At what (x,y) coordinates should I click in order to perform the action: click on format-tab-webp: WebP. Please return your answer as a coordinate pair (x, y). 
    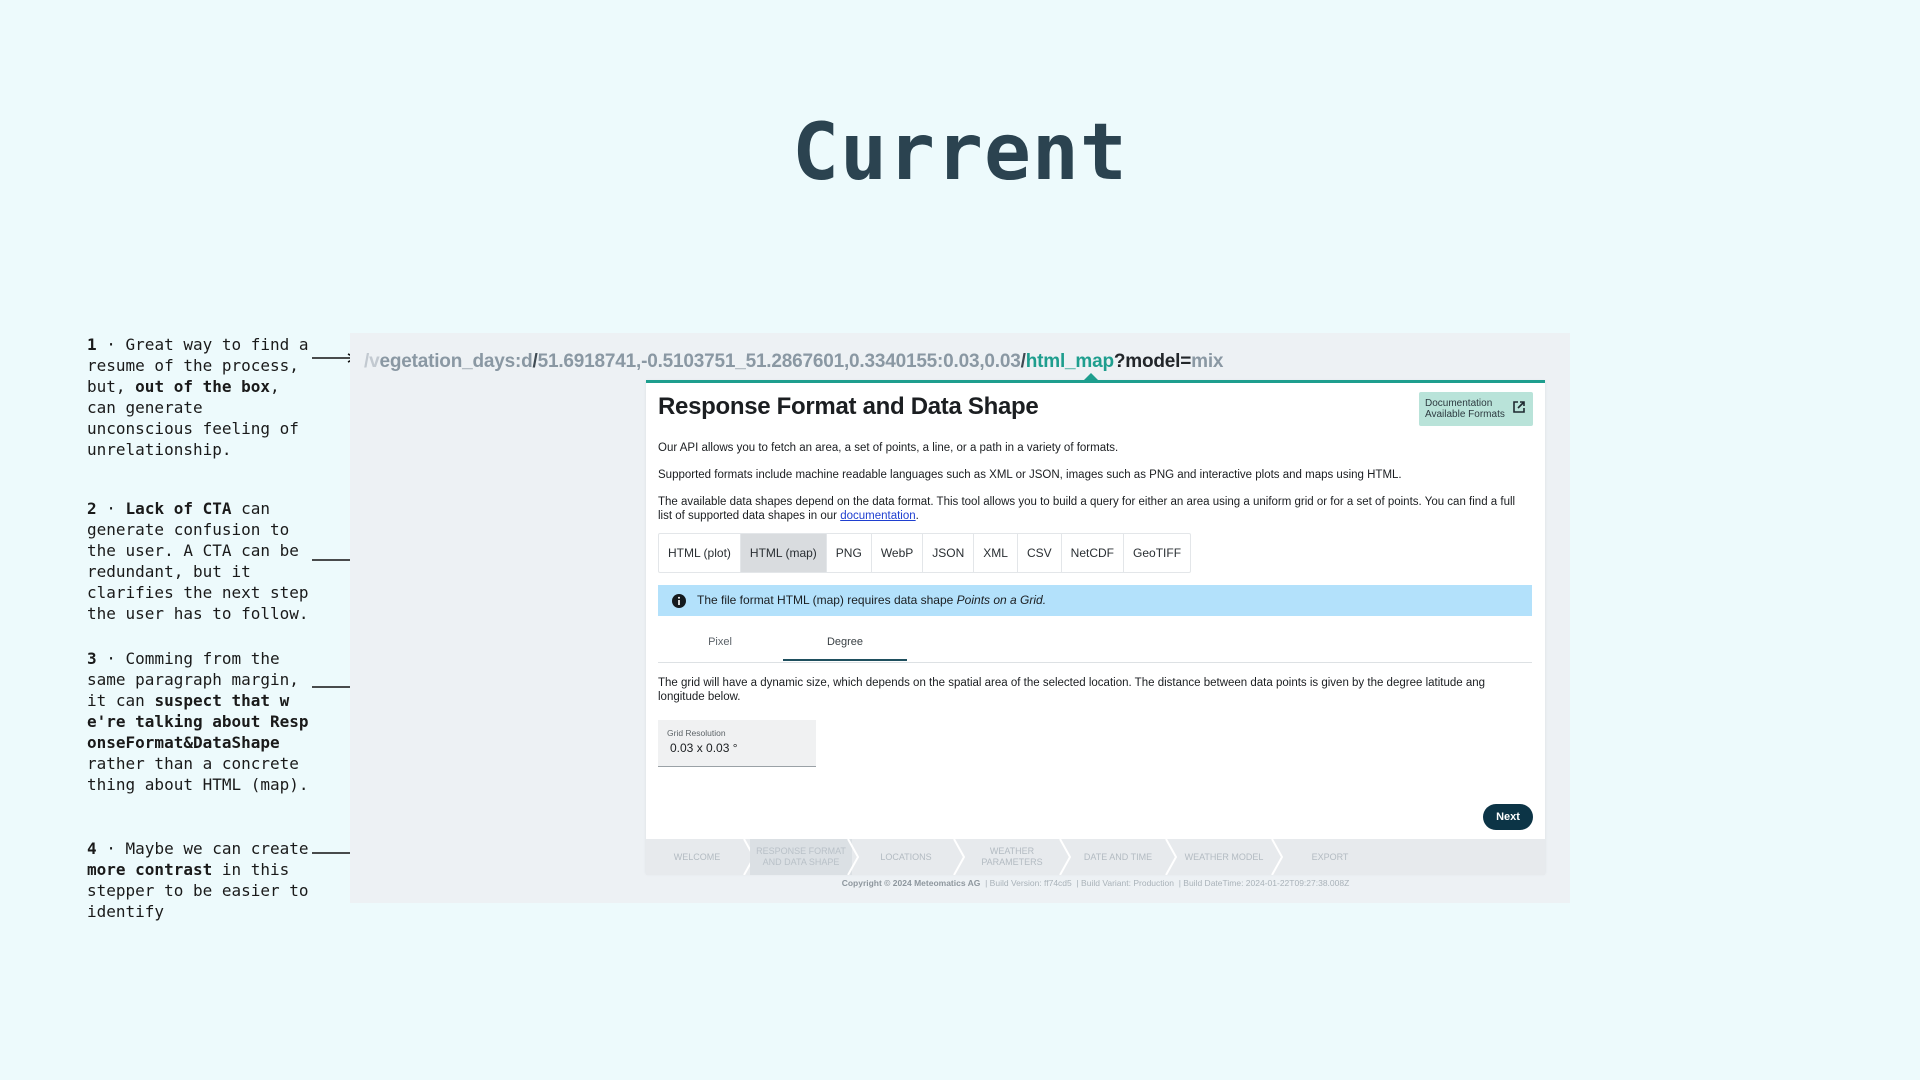
    Looking at the image, I should click on (898, 553).